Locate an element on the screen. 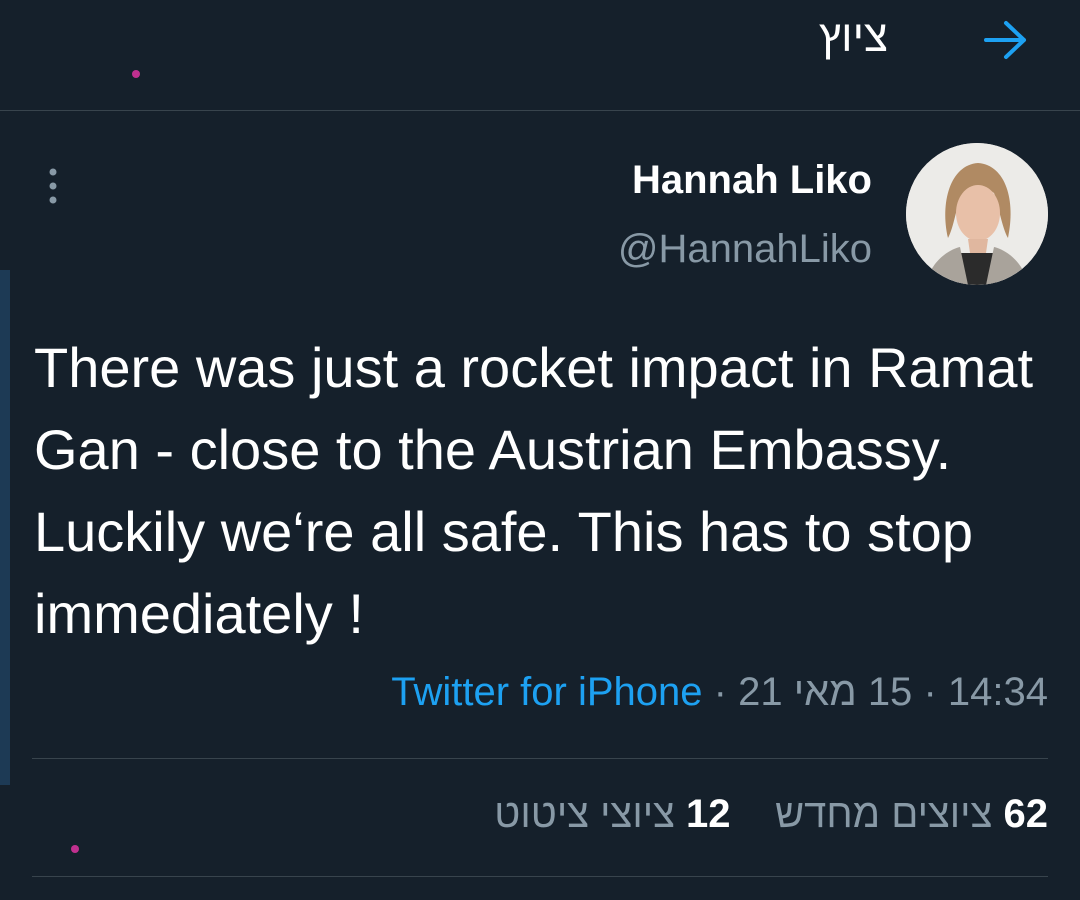  avatar-image is located at coordinates (977, 214).